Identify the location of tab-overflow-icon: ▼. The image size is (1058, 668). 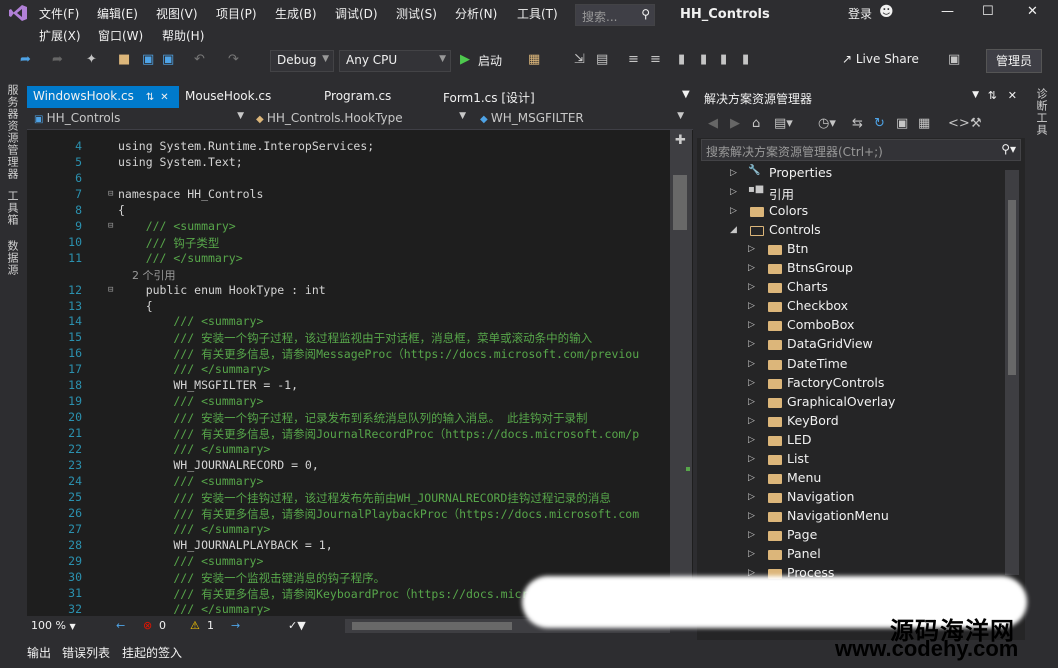
(686, 97).